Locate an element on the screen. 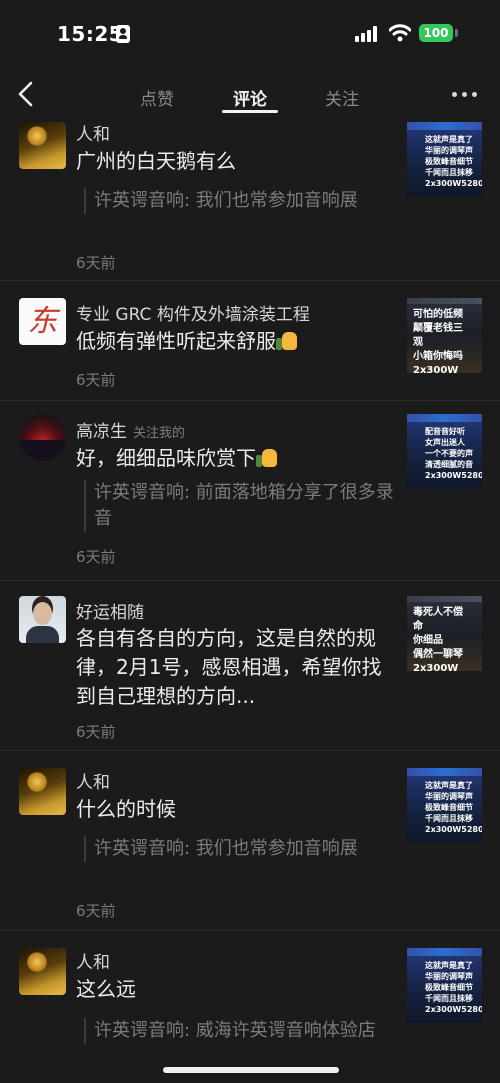  comment-text-row: 低频有弹性听起来舒服 is located at coordinates (235, 341).